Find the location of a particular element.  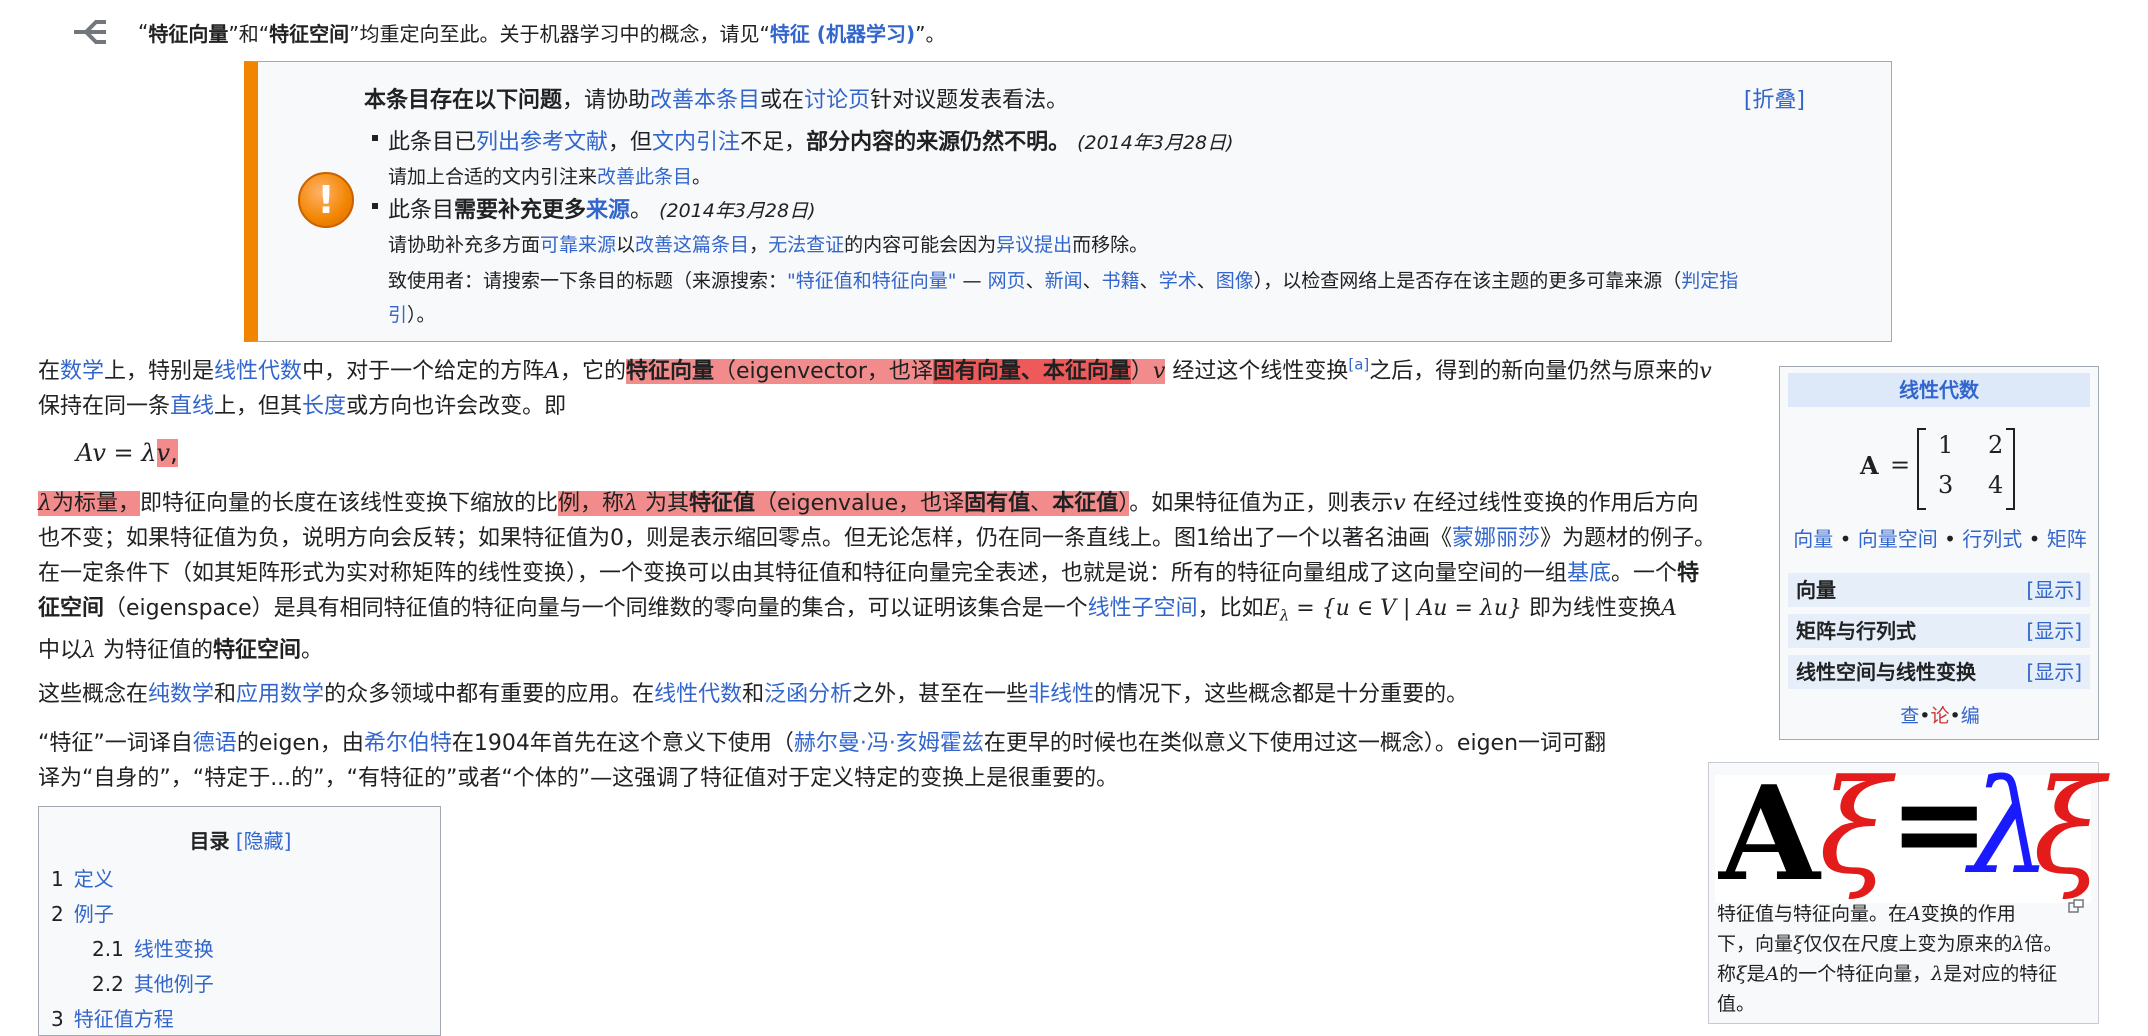

issue1-sub-b: 。 is located at coordinates (702, 177).